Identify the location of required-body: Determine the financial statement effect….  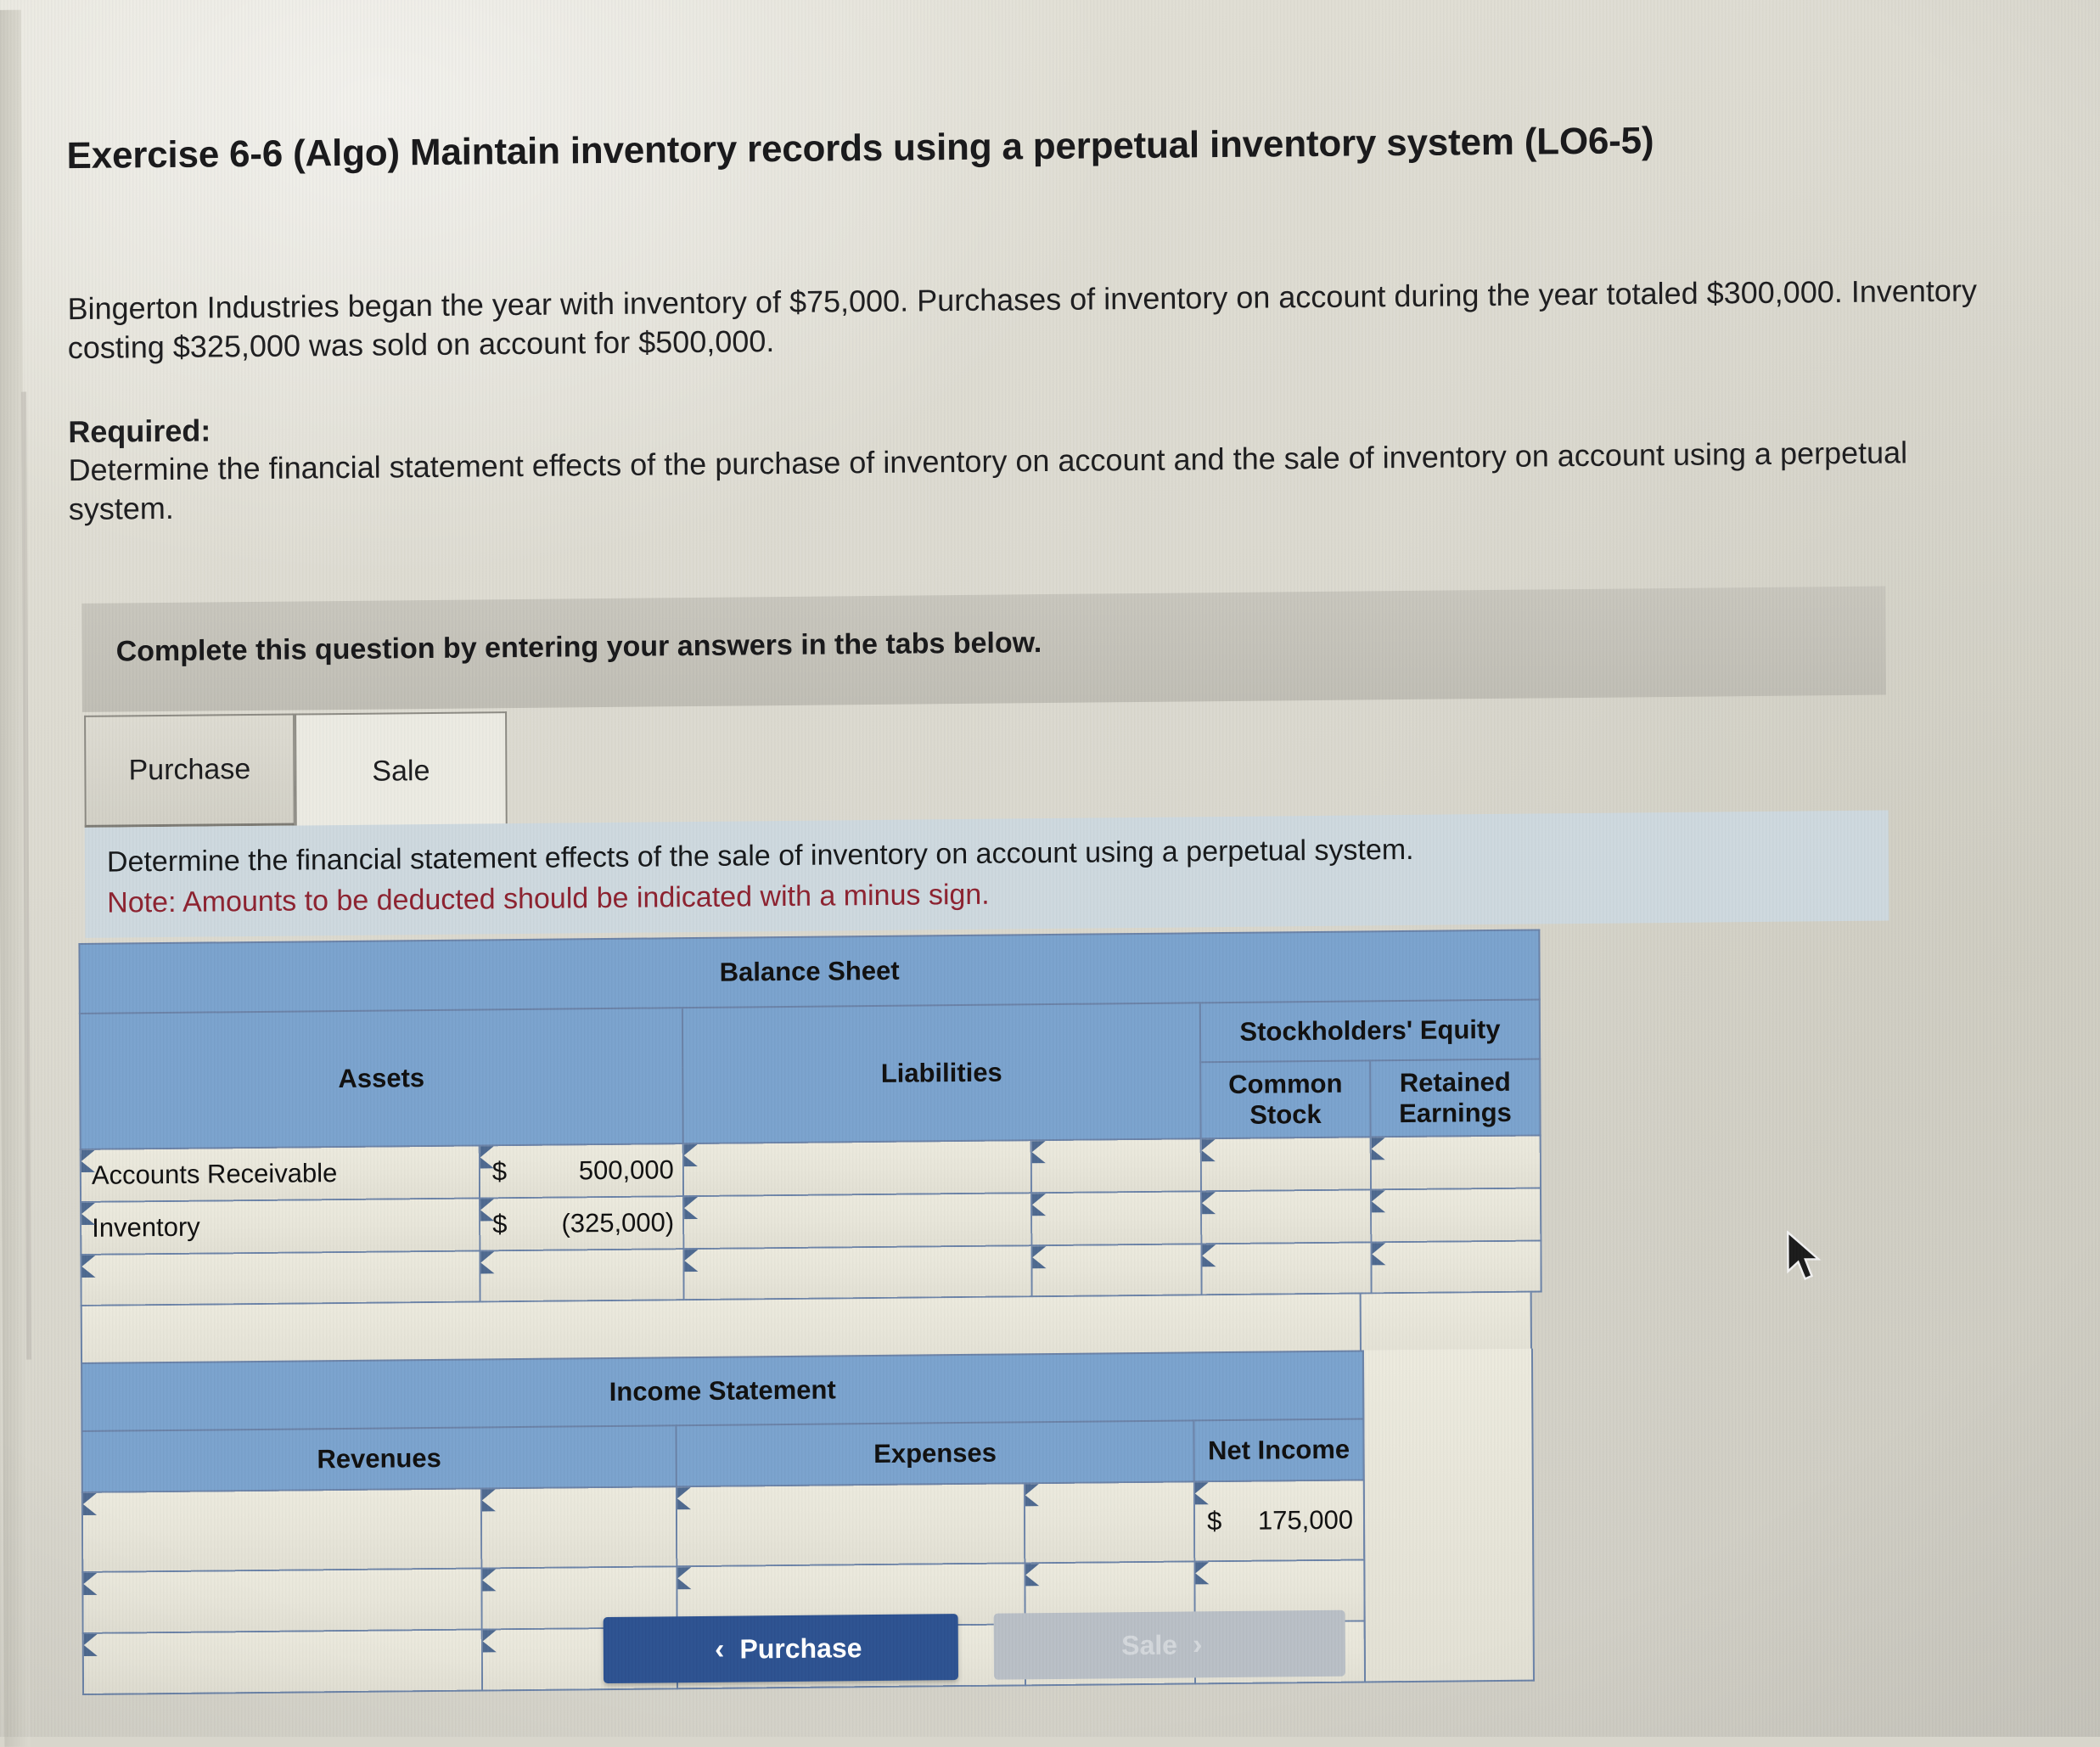
(988, 481).